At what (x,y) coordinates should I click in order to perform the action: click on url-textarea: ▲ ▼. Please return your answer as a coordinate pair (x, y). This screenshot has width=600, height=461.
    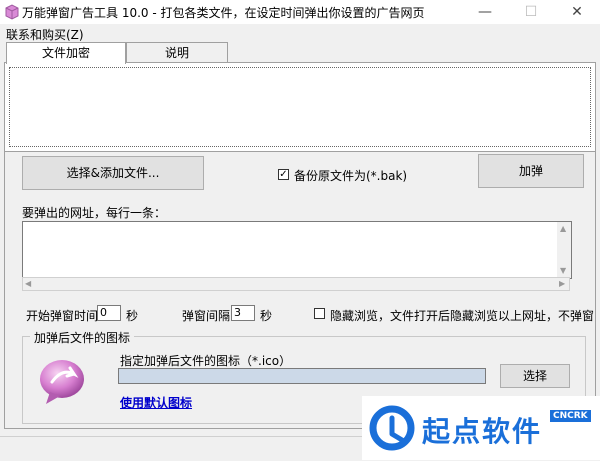
    Looking at the image, I should click on (297, 250).